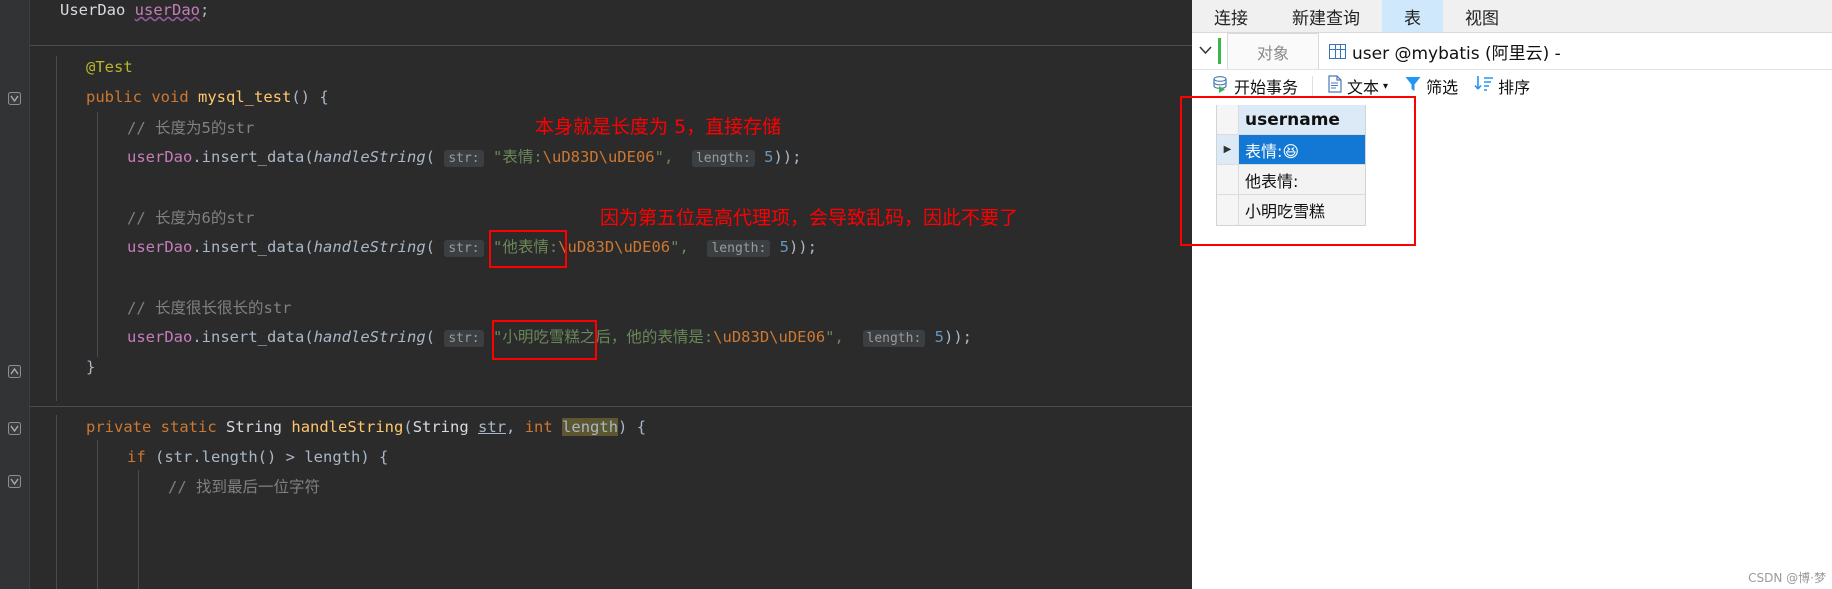  I want to click on token-call-obj-2: userDao, so click(160, 247).